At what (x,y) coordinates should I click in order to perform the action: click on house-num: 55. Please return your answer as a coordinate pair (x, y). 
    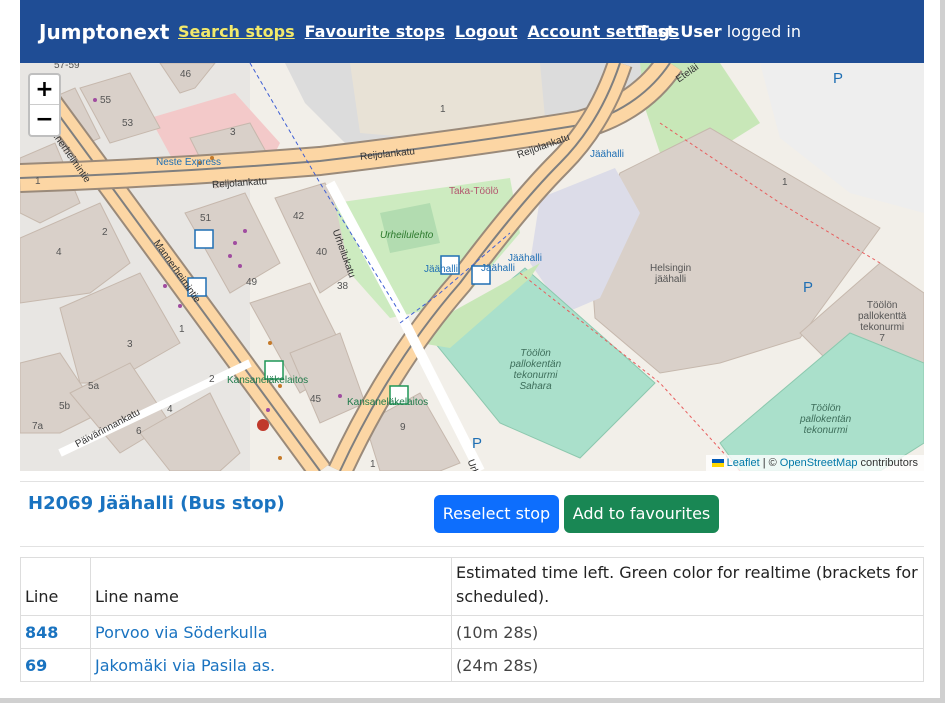
    Looking at the image, I should click on (106, 100).